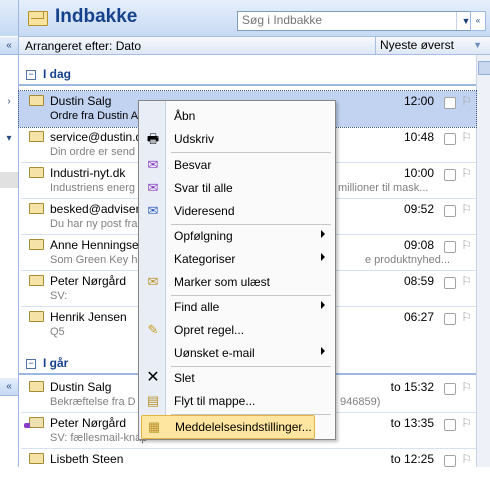 This screenshot has height=485, width=490. I want to click on message-time: to 15:32, so click(412, 387).